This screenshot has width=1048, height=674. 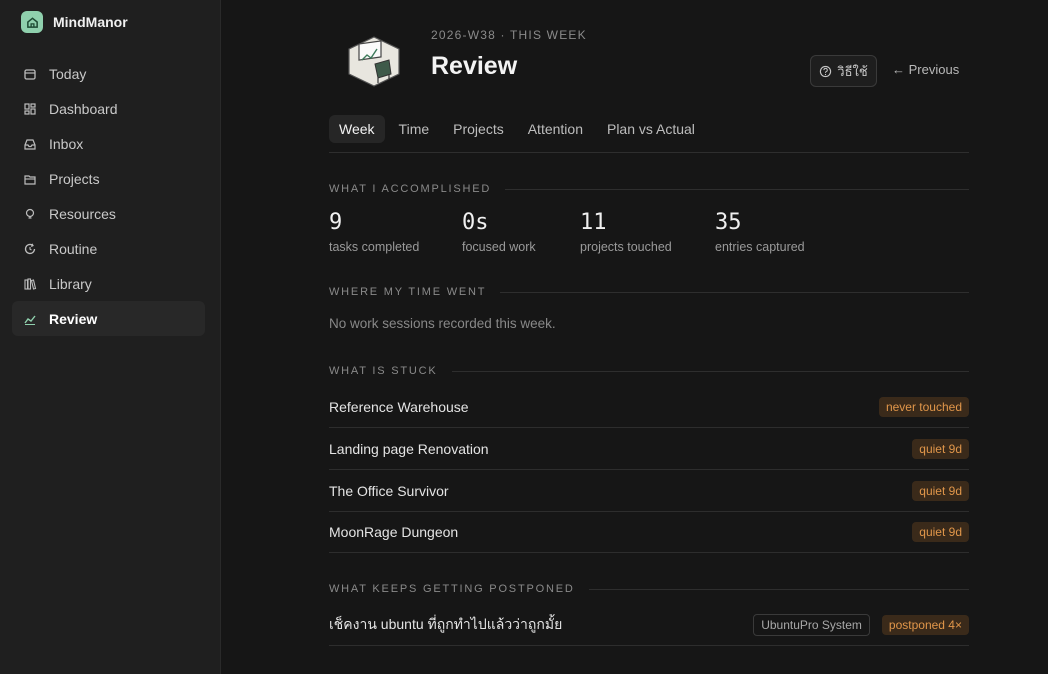 What do you see at coordinates (108, 248) in the screenshot?
I see `sidebar-item-routine: Routine` at bounding box center [108, 248].